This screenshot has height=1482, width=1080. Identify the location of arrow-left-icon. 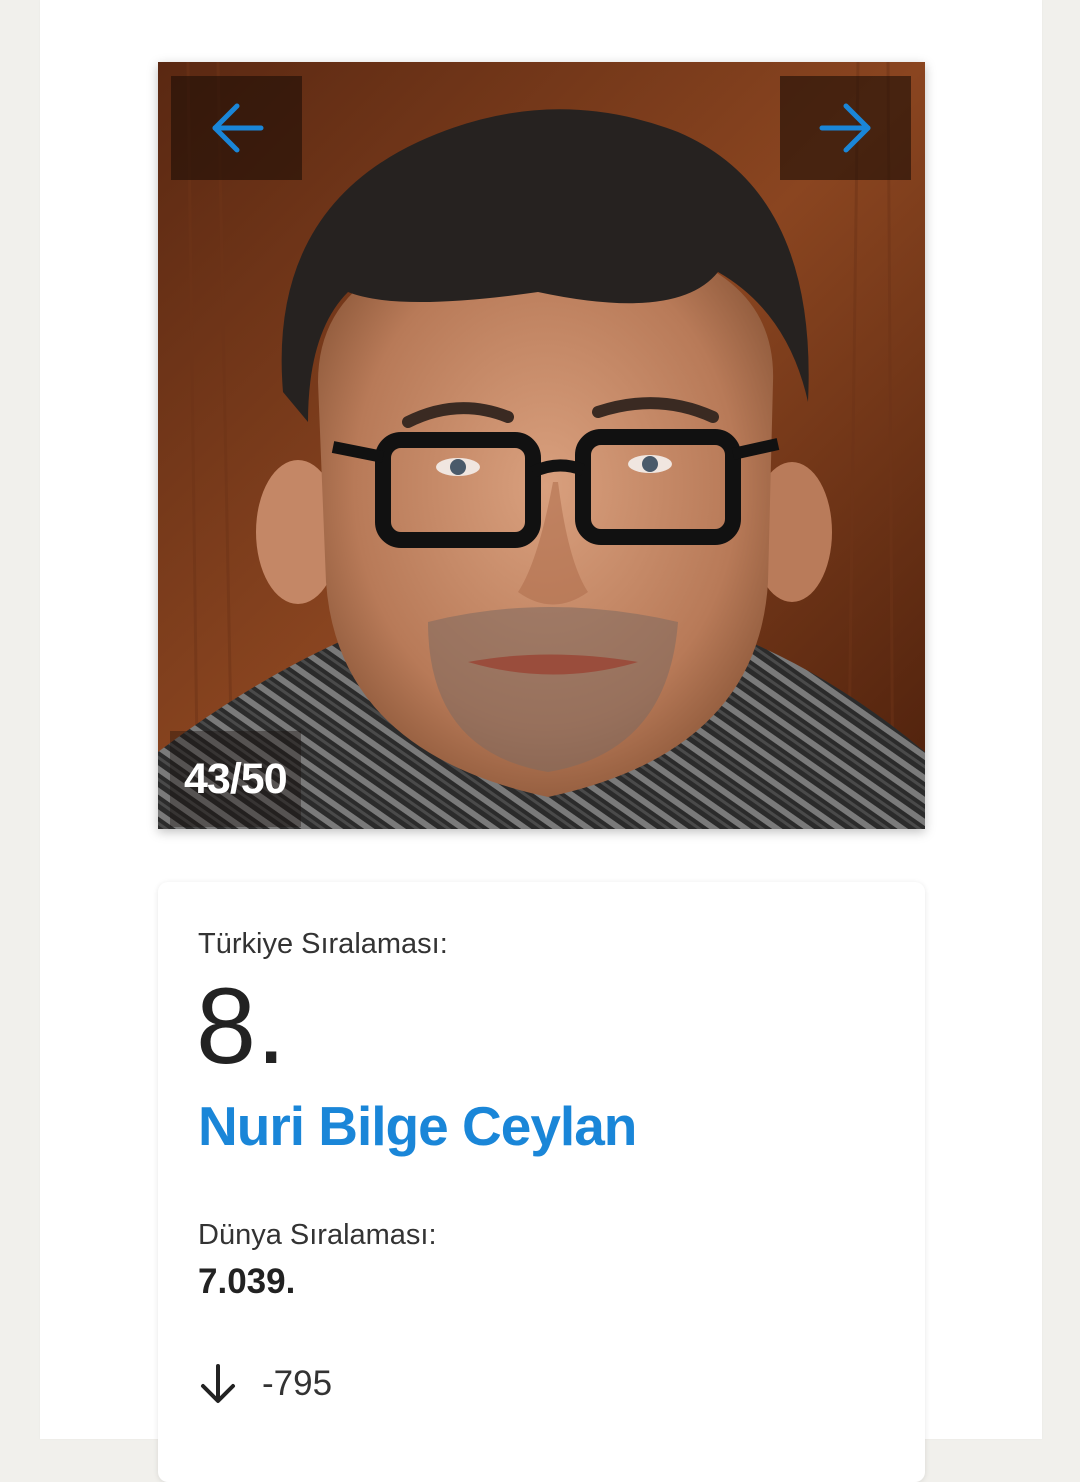
(237, 128).